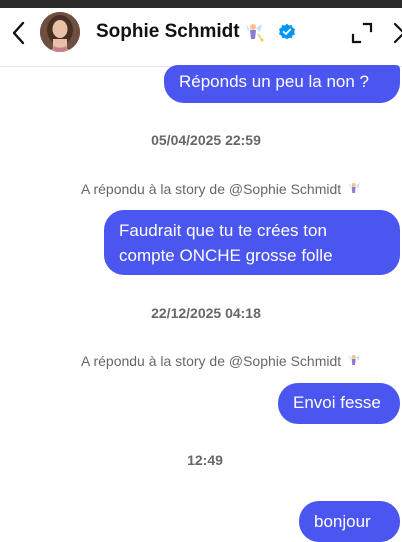 This screenshot has height=542, width=402. Describe the element at coordinates (206, 140) in the screenshot. I see `timestamp: 05/04/2025 22:59` at that location.